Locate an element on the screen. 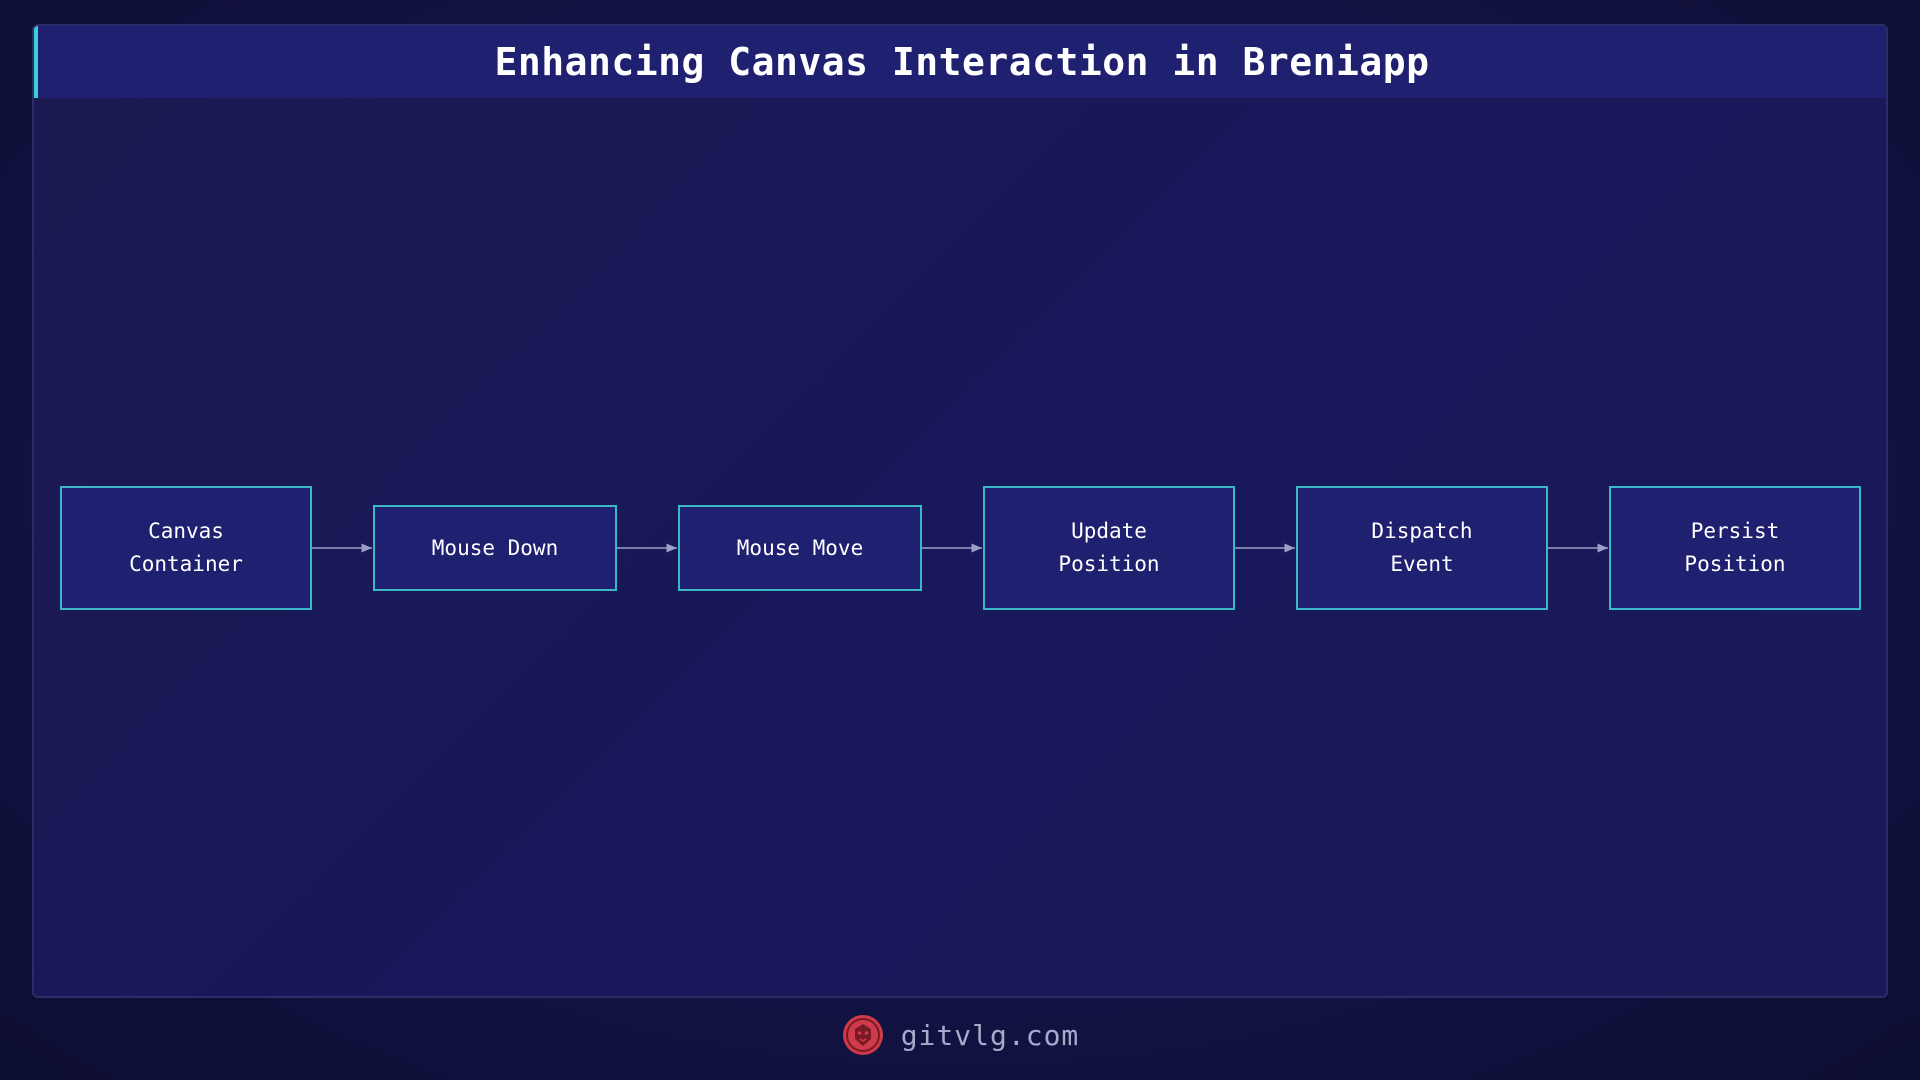 Image resolution: width=1920 pixels, height=1080 pixels. footer: gitvlg.com is located at coordinates (960, 1035).